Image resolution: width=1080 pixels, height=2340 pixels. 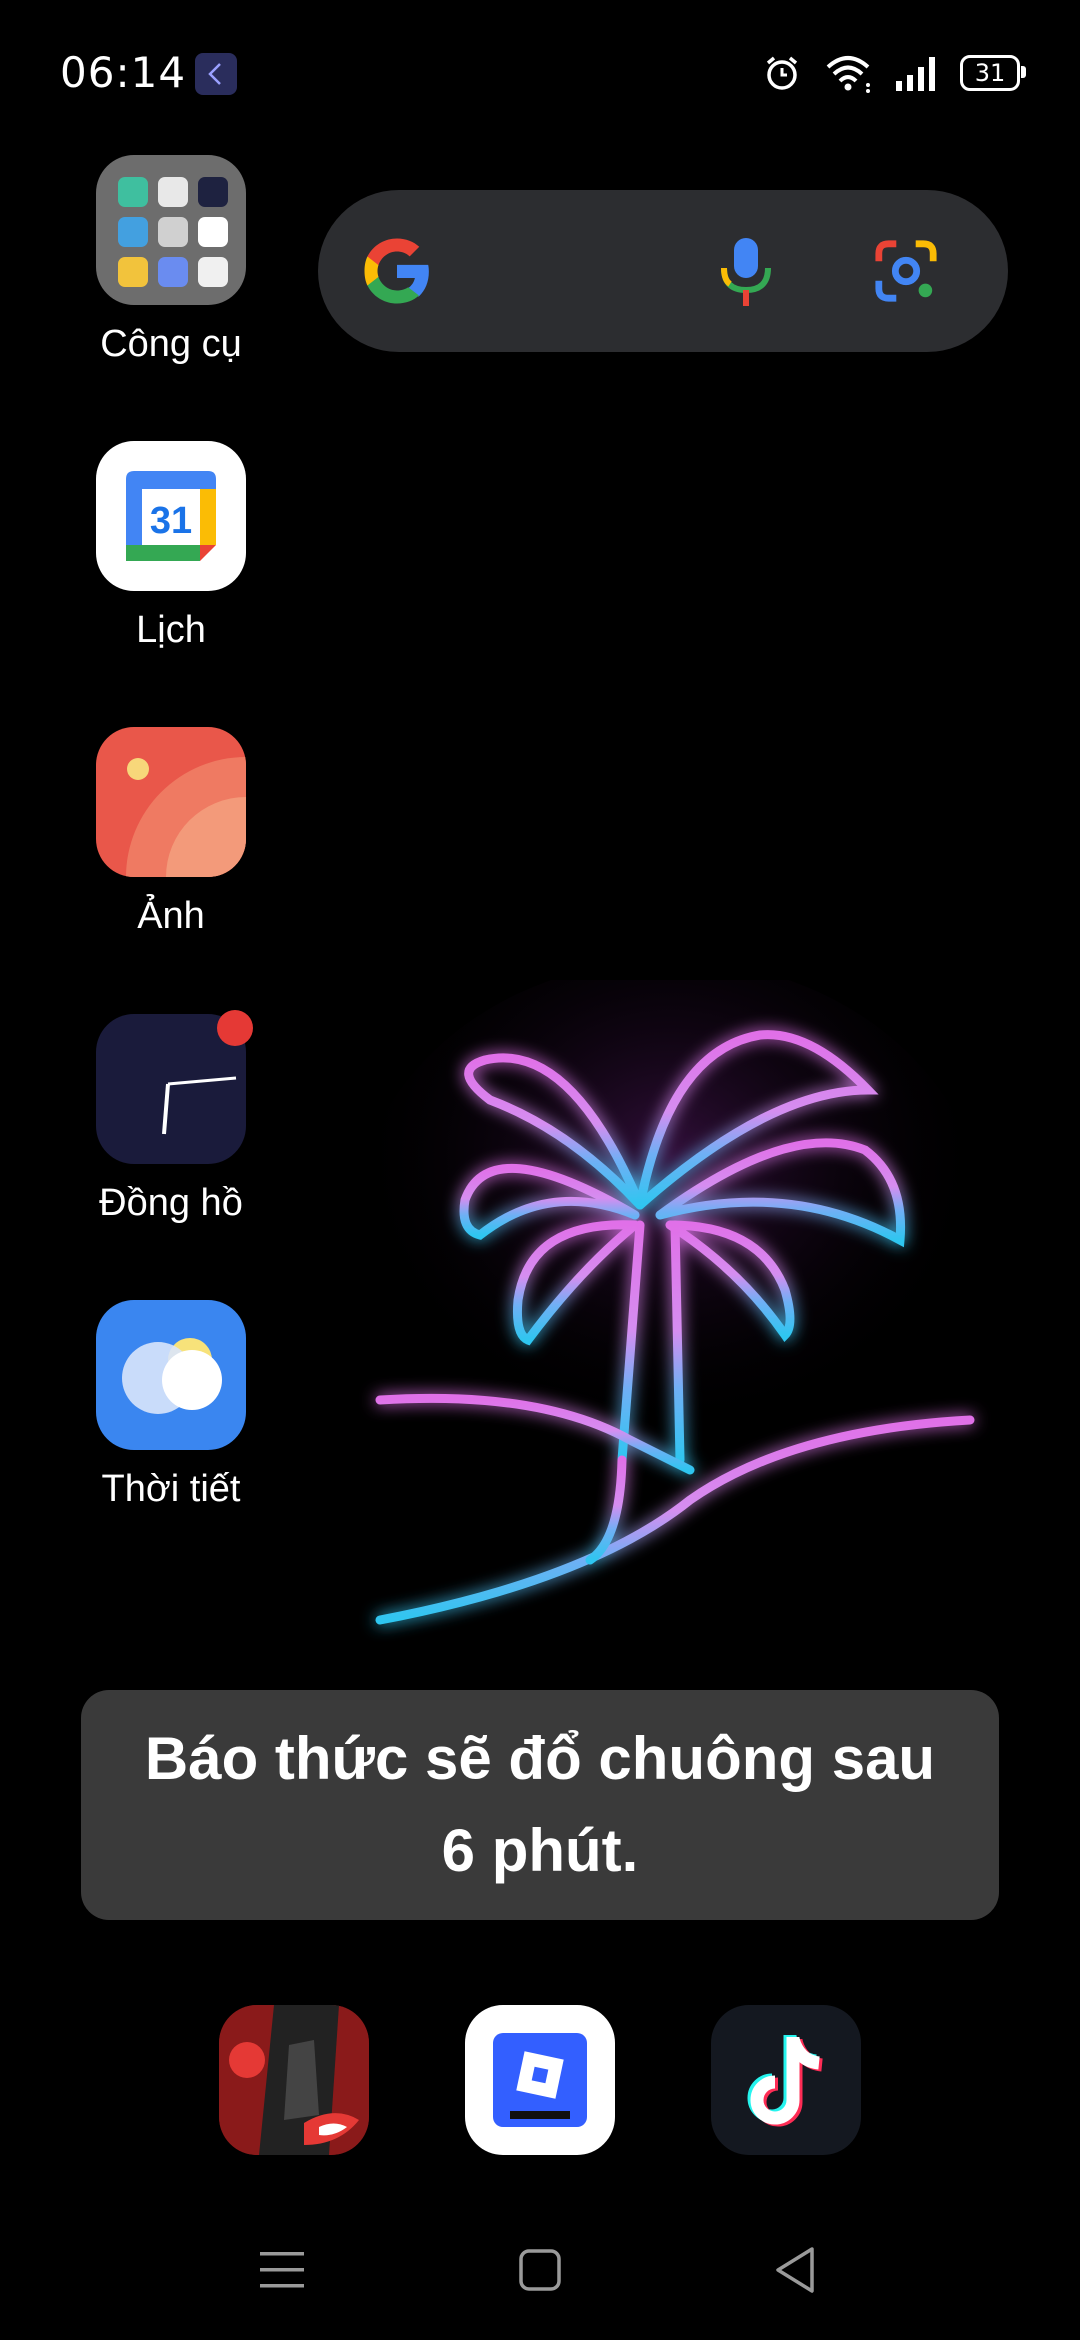 What do you see at coordinates (171, 1117) in the screenshot?
I see `app-clock: Đồng hồ` at bounding box center [171, 1117].